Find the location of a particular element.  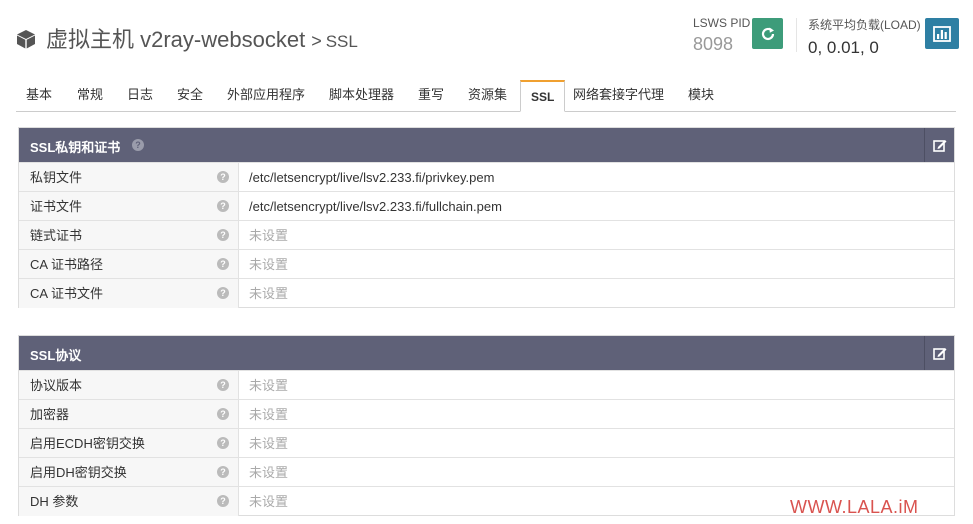

vhost-title: 虚拟主机 v2ray-websocket is located at coordinates (176, 39).